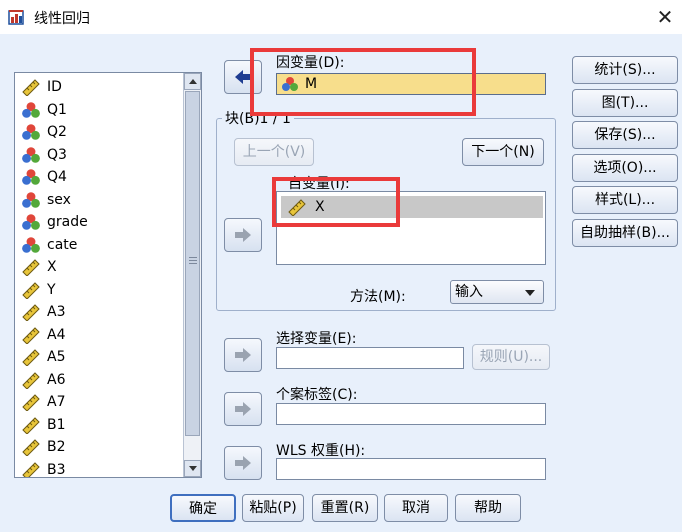 This screenshot has width=682, height=532. I want to click on help-button: 帮助, so click(488, 508).